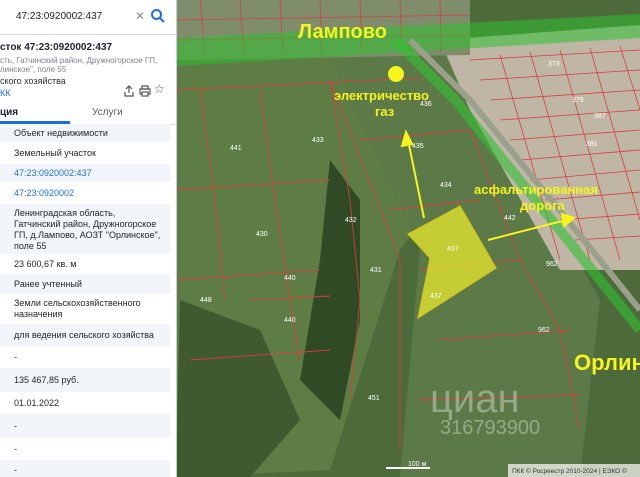 The width and height of the screenshot is (640, 477). I want to click on tab-services: Услуги, so click(107, 112).